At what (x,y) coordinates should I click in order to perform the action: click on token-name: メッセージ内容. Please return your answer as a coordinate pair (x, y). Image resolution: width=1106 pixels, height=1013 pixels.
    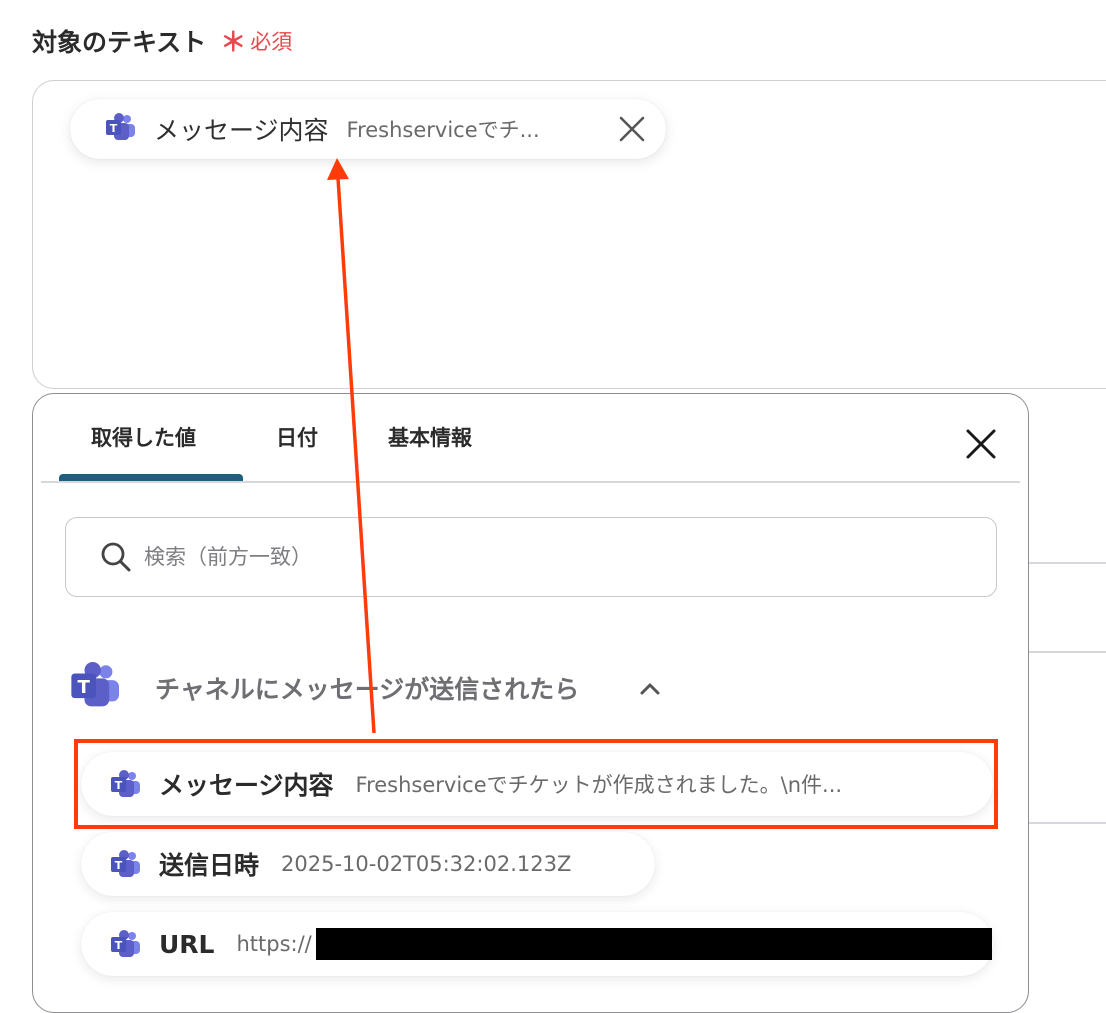
    Looking at the image, I should click on (241, 130).